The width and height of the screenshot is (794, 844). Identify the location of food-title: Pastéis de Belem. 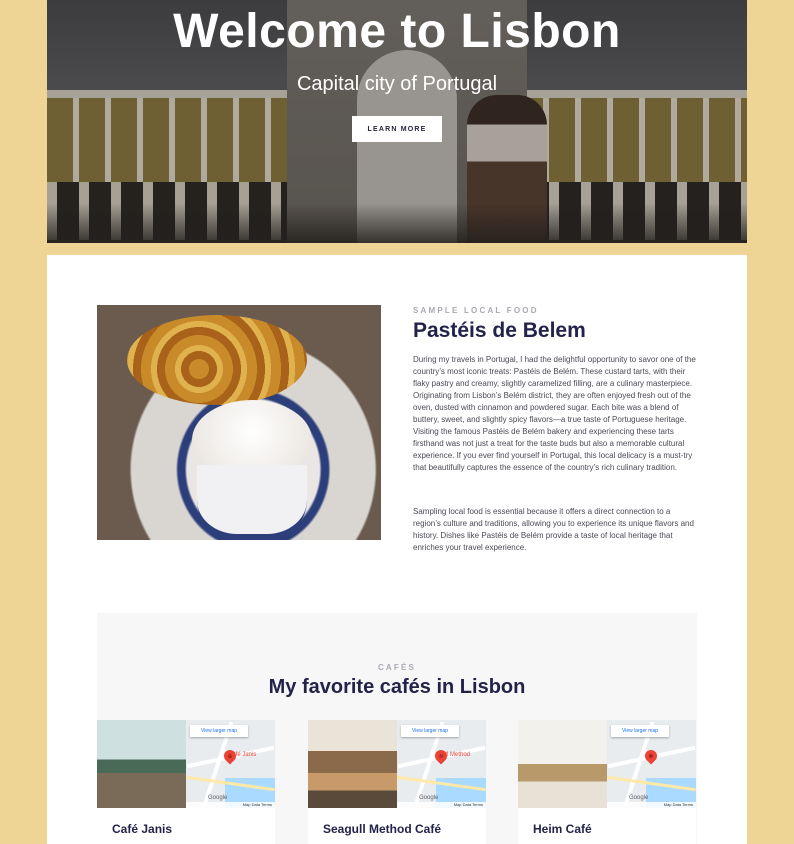
(499, 330).